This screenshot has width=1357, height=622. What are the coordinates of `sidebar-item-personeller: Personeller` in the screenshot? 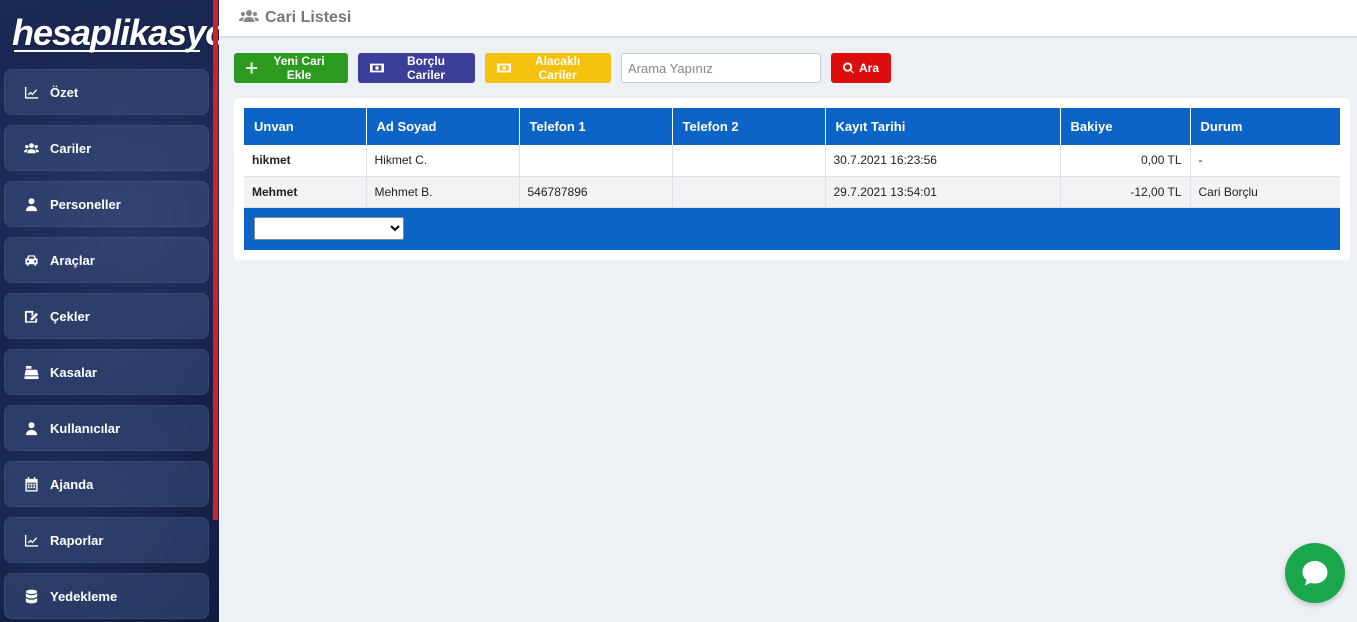 It's located at (106, 204).